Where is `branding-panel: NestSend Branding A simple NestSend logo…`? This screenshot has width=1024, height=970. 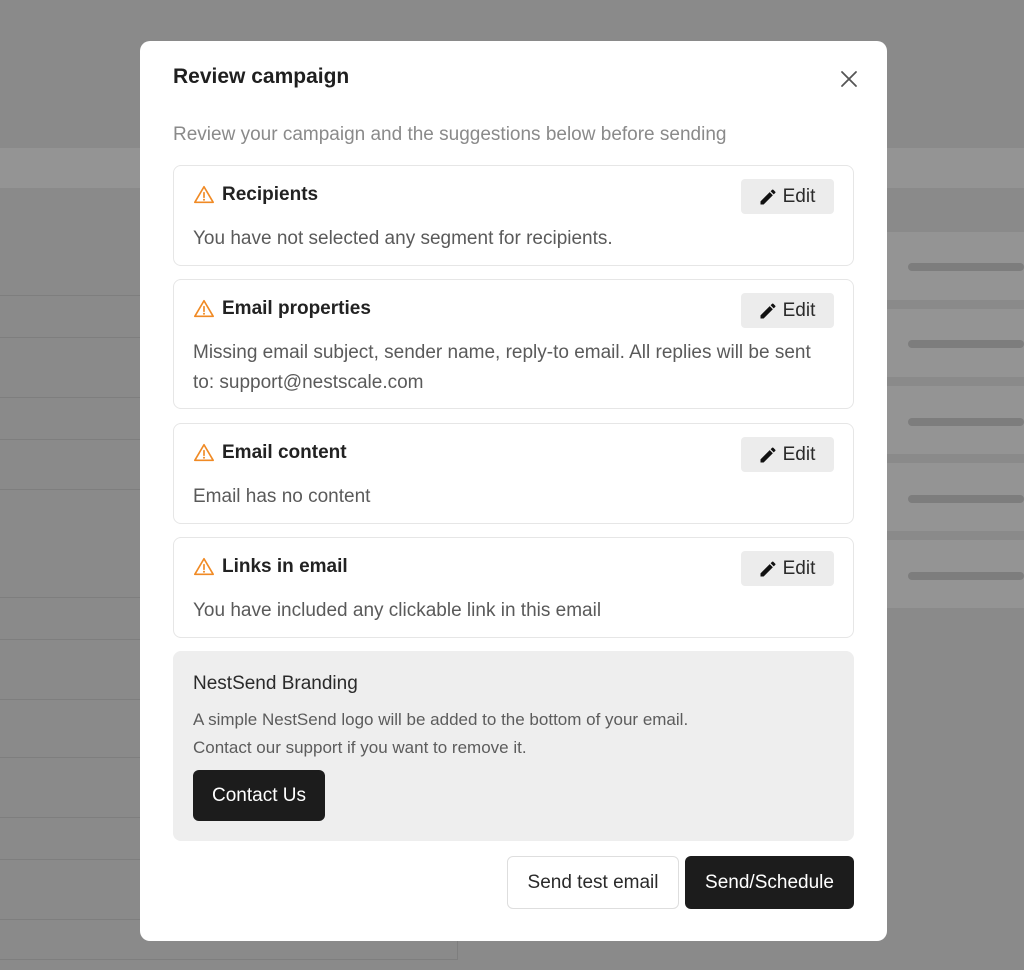
branding-panel: NestSend Branding A simple NestSend logo… is located at coordinates (513, 746).